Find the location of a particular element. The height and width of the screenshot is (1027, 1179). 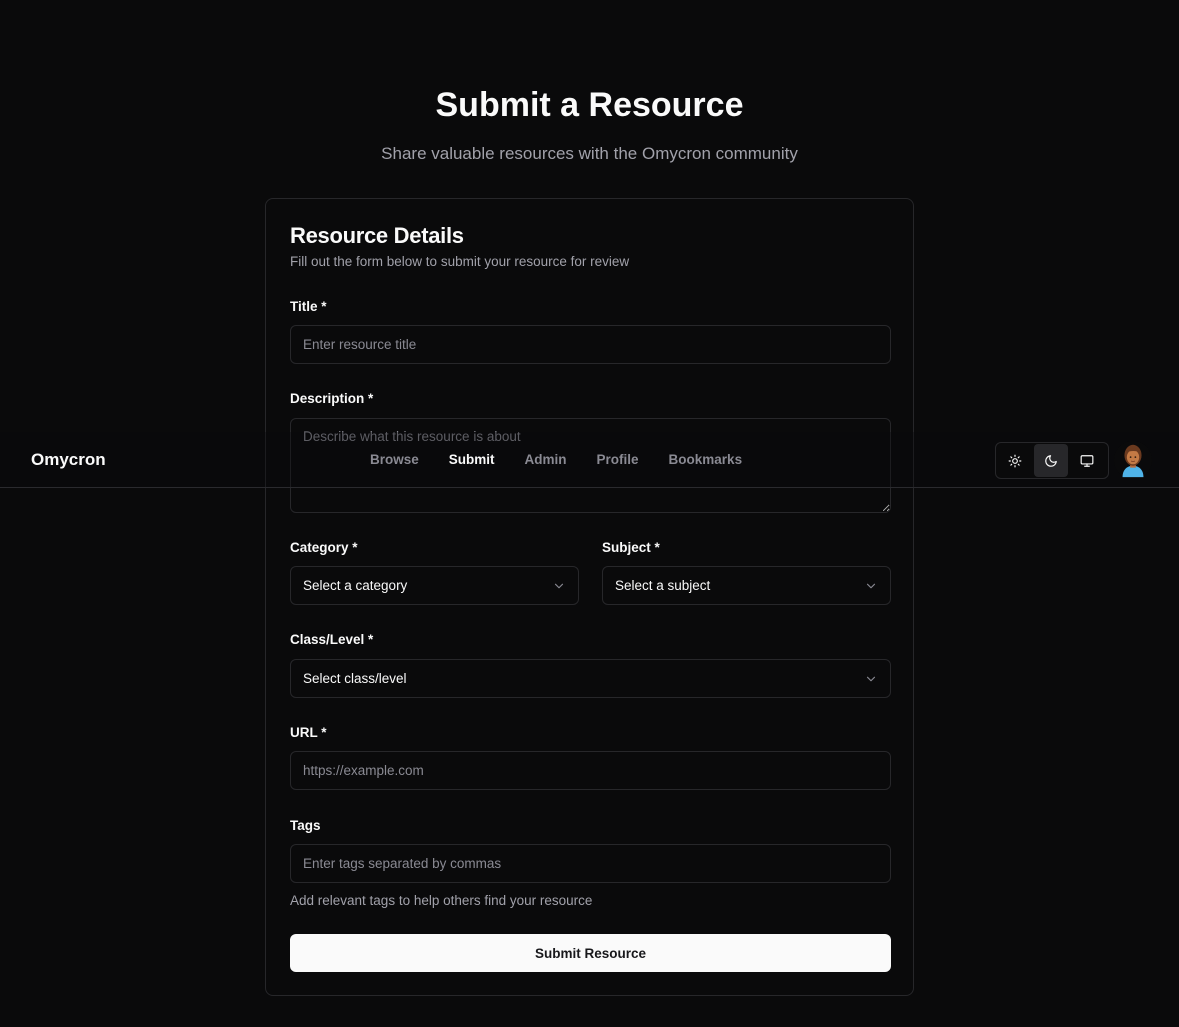

light-theme-button is located at coordinates (1015, 460).